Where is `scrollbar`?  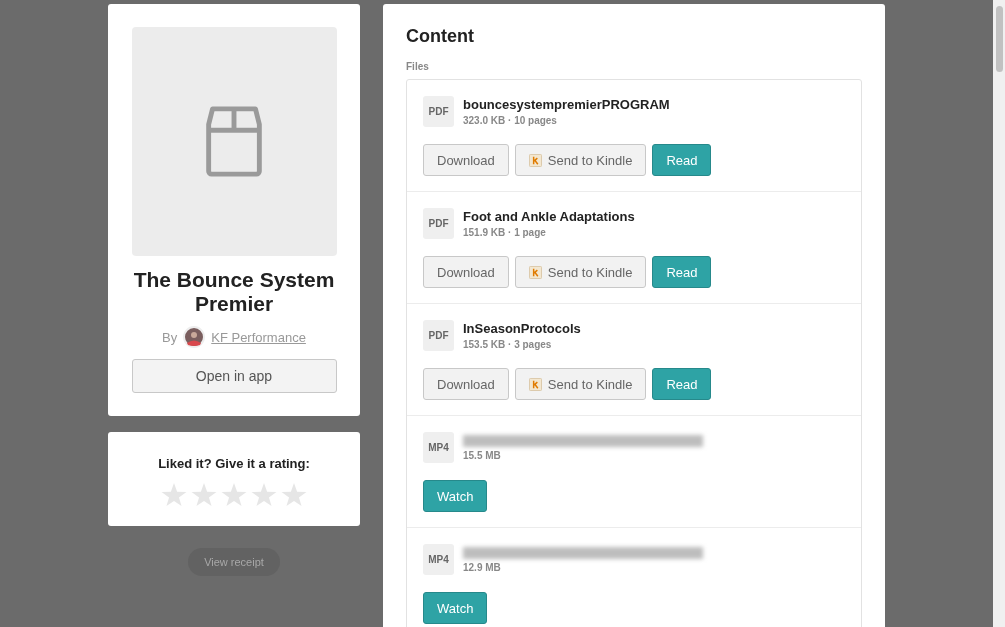 scrollbar is located at coordinates (999, 313).